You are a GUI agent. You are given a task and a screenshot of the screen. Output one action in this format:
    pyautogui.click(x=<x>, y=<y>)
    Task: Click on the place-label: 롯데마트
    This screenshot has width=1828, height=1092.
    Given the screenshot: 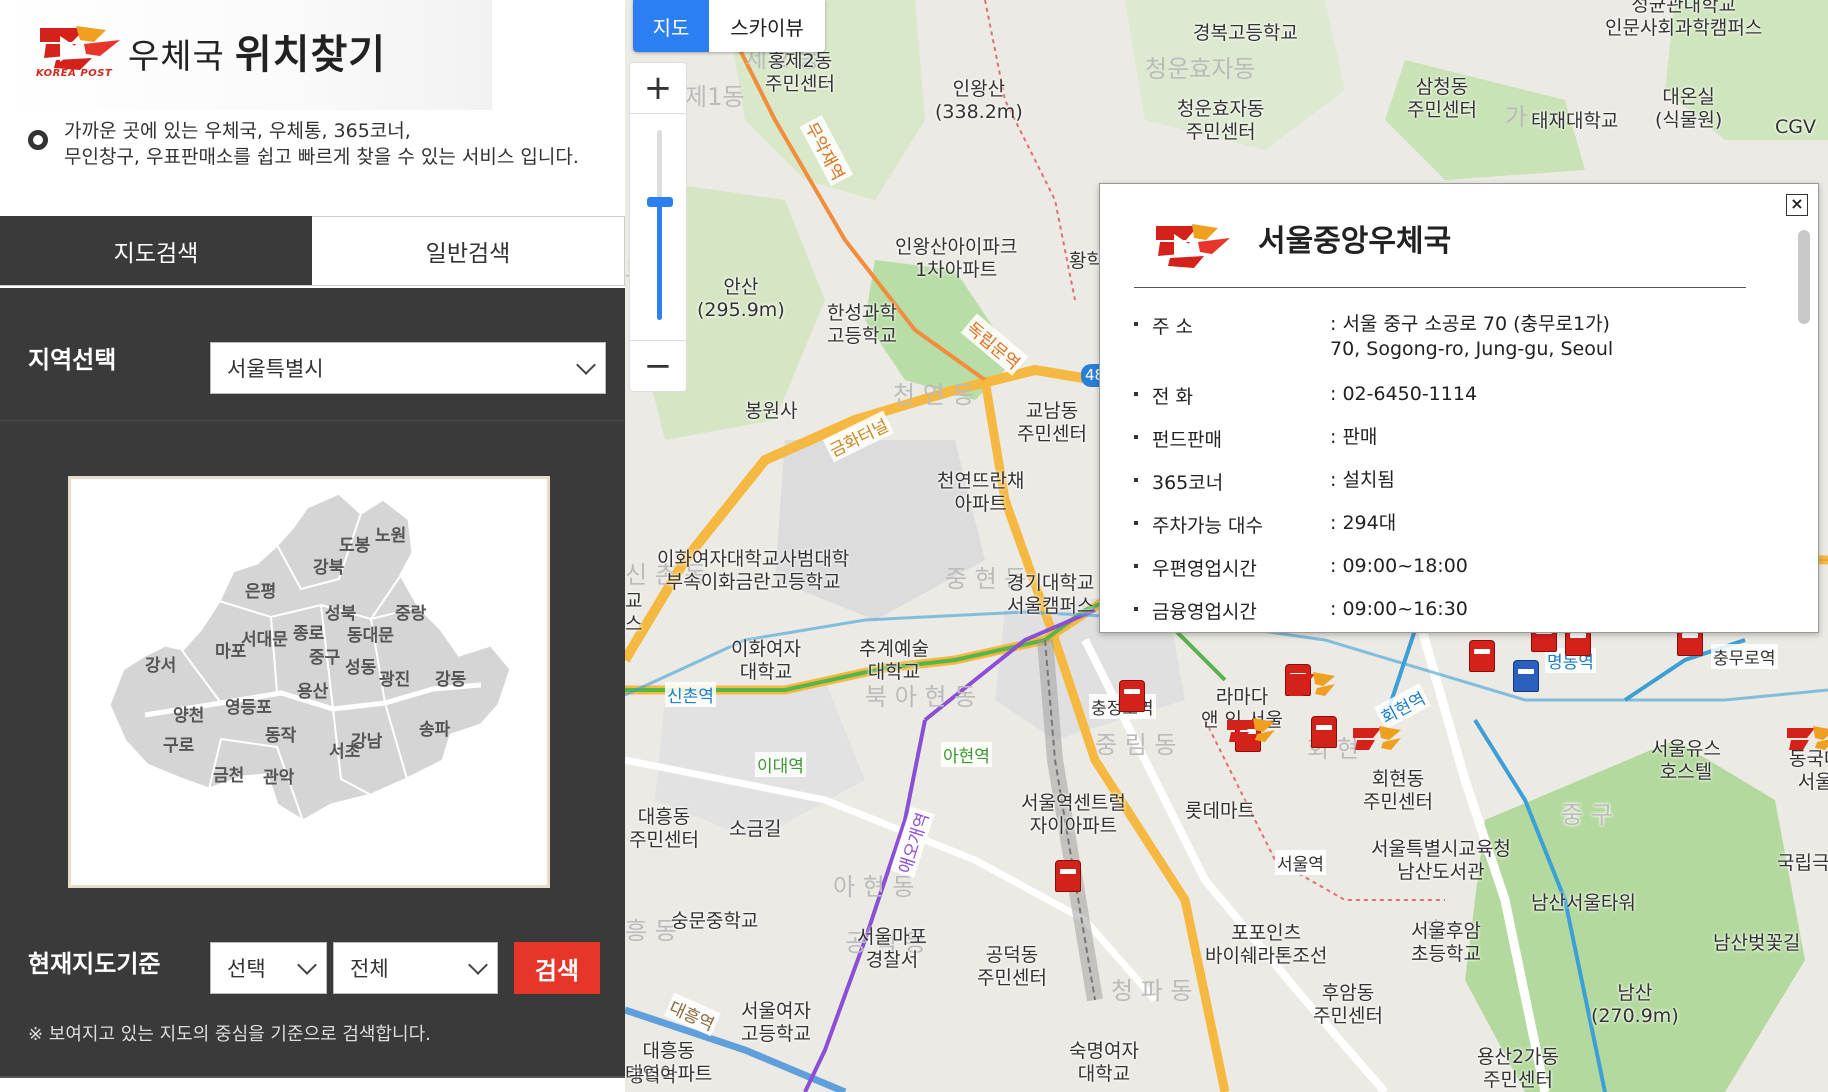 What is the action you would take?
    pyautogui.click(x=1220, y=811)
    